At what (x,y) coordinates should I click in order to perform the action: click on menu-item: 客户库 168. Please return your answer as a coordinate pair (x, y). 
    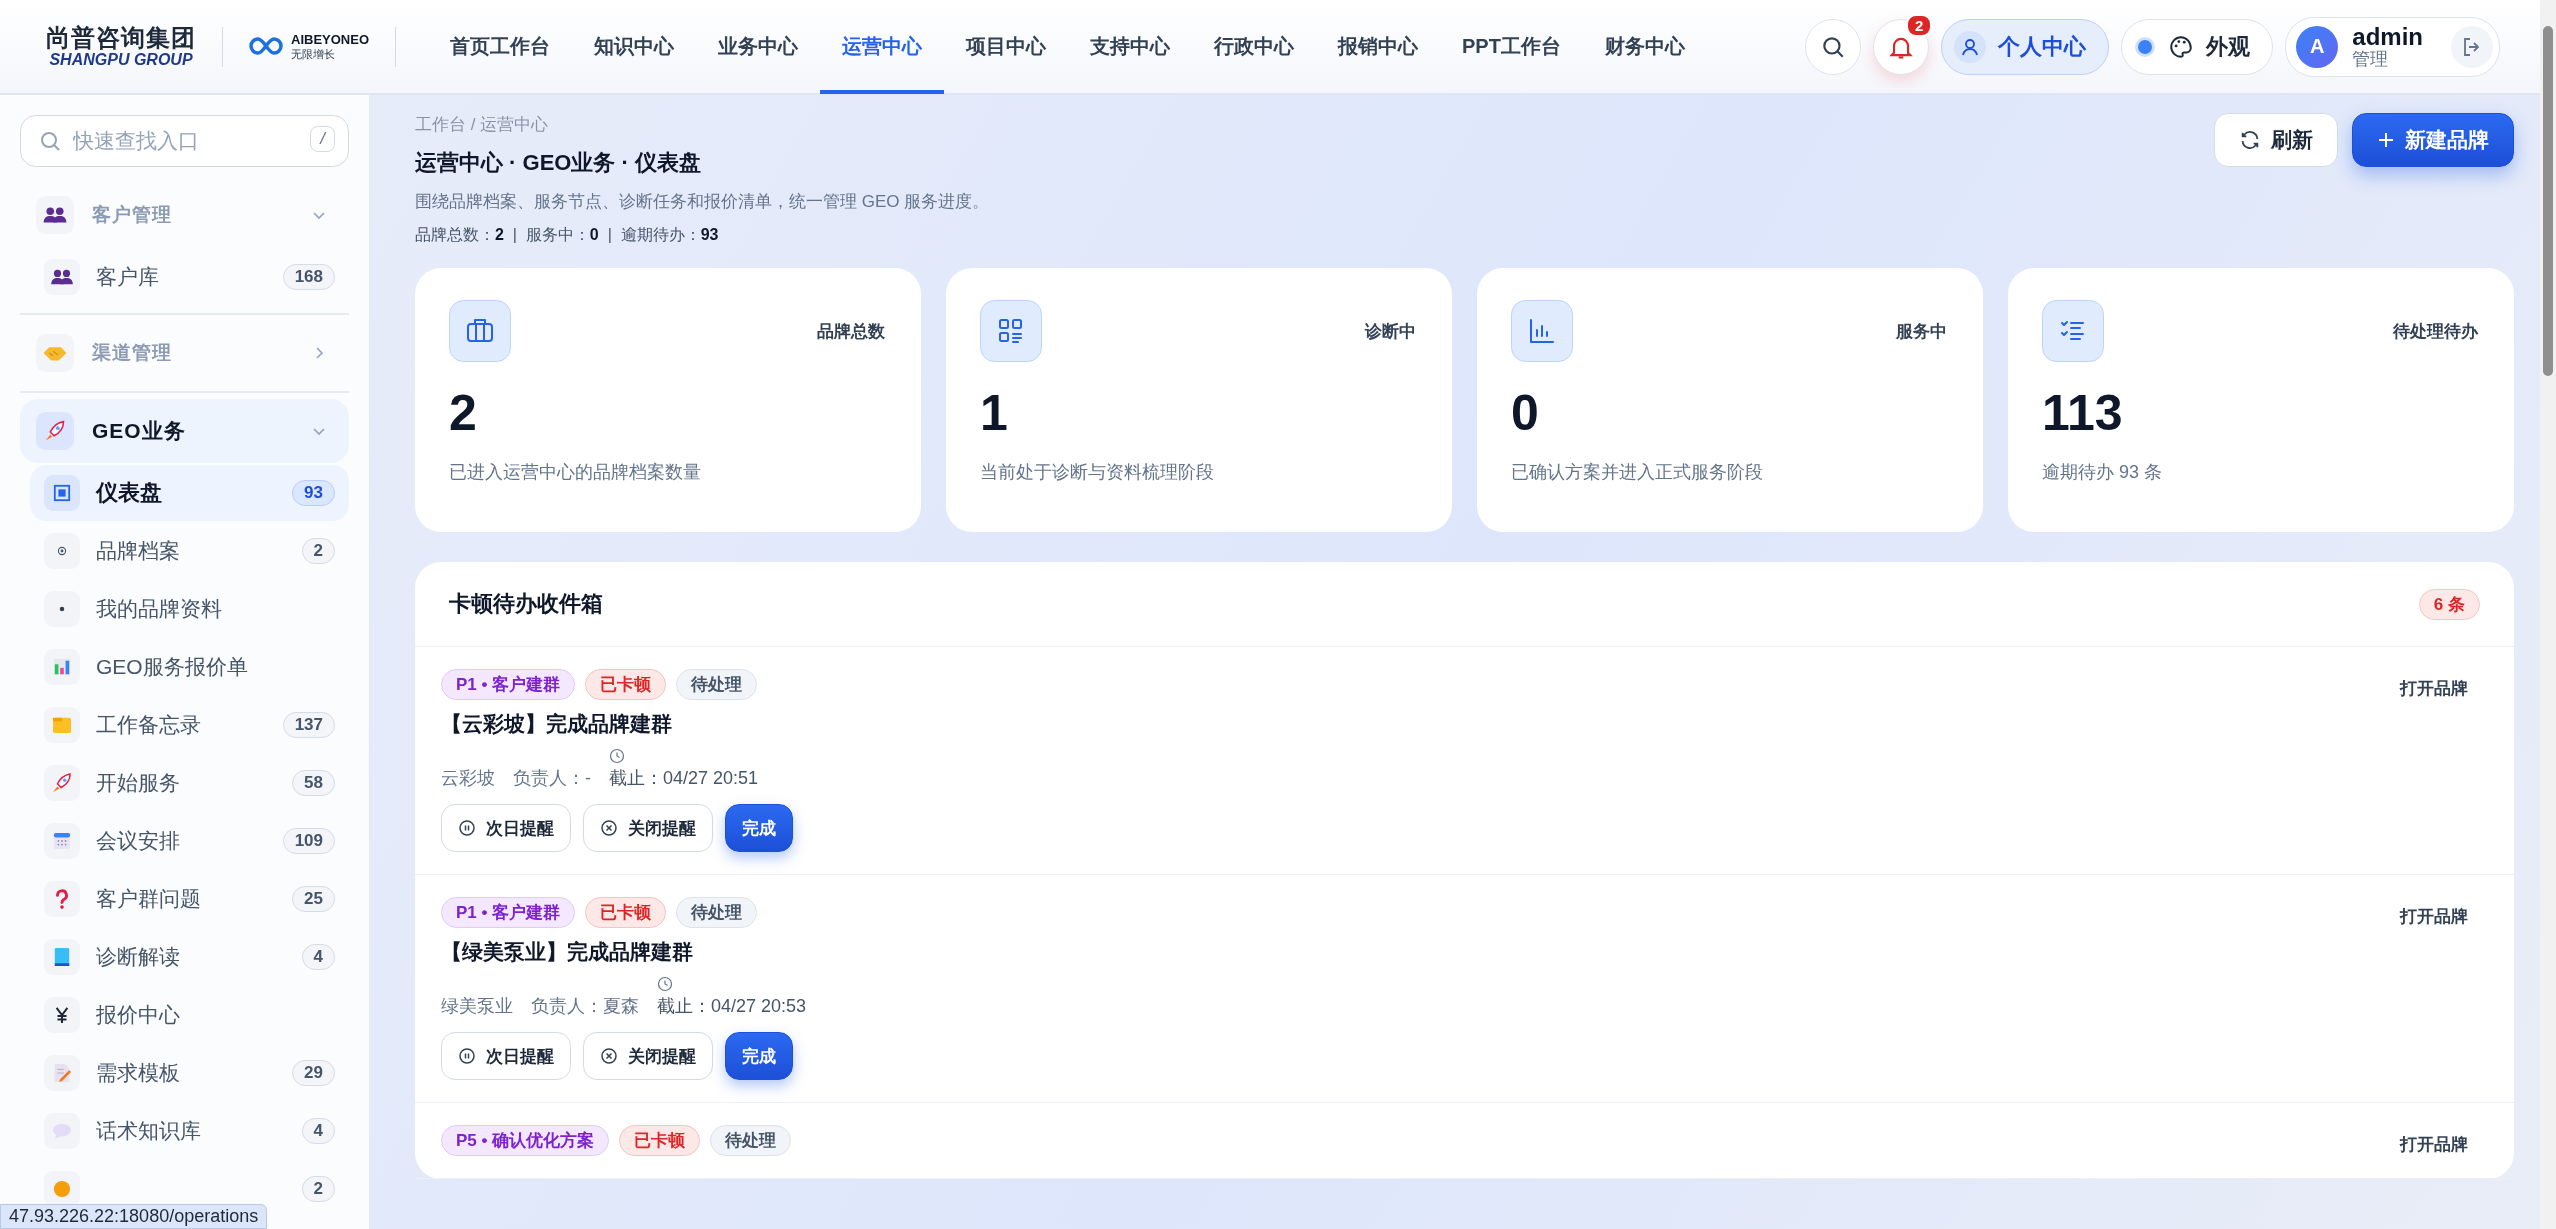
    Looking at the image, I should click on (189, 277).